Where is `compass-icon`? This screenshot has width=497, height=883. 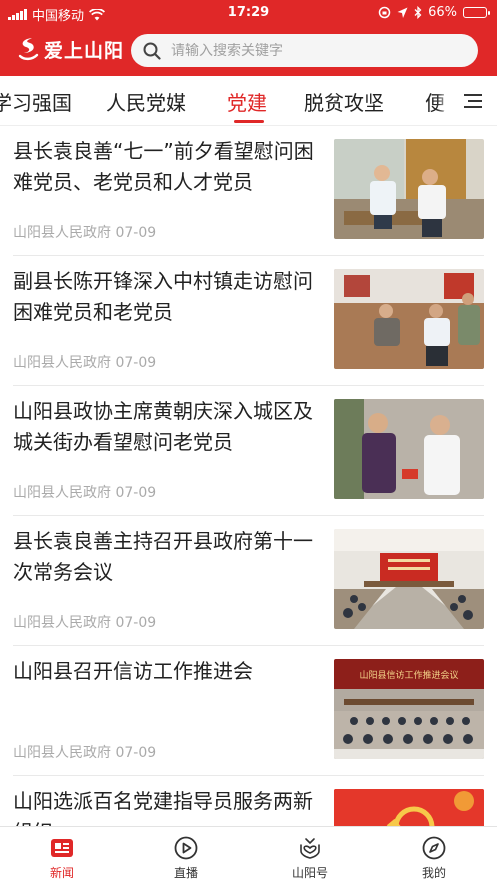 compass-icon is located at coordinates (434, 848).